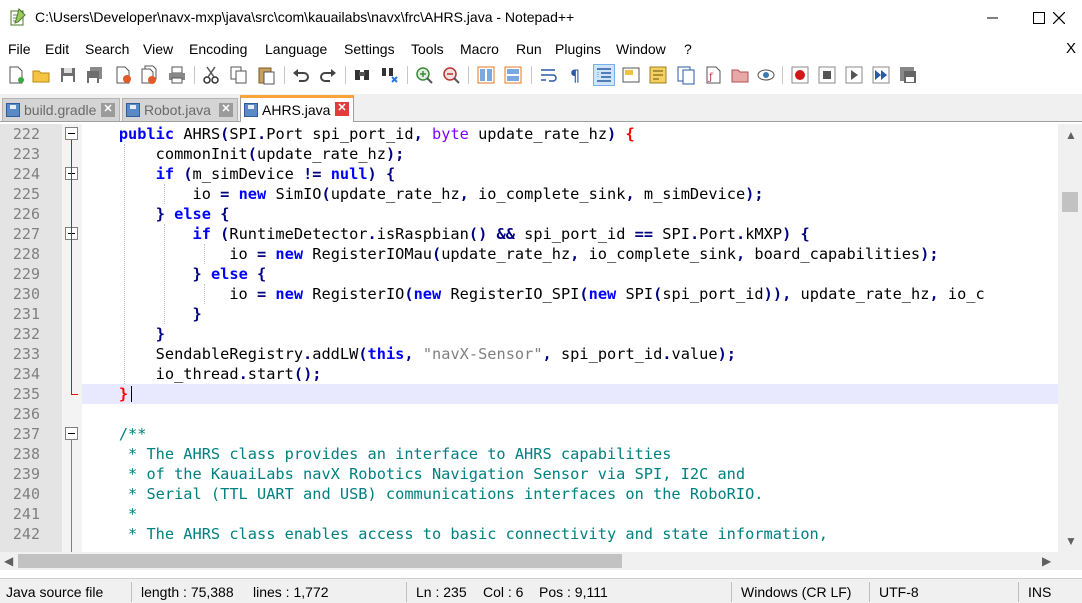  Describe the element at coordinates (451, 75) in the screenshot. I see `zoom-out-icon` at that location.